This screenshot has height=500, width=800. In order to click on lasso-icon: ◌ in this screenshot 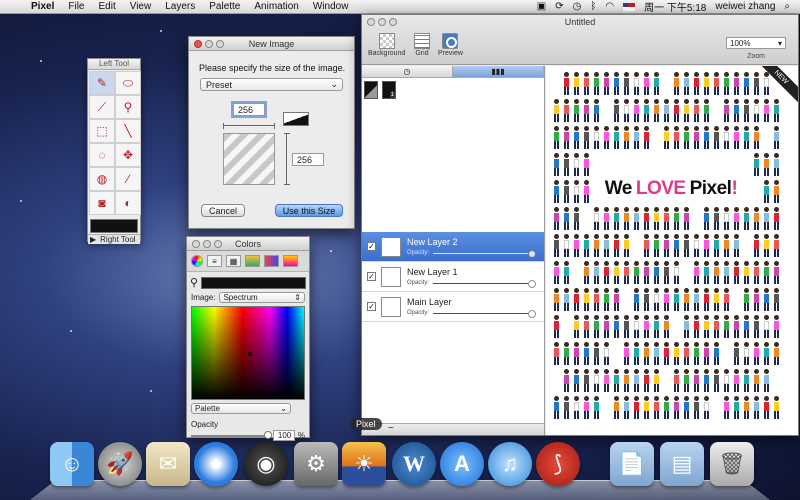, I will do `click(102, 155)`.